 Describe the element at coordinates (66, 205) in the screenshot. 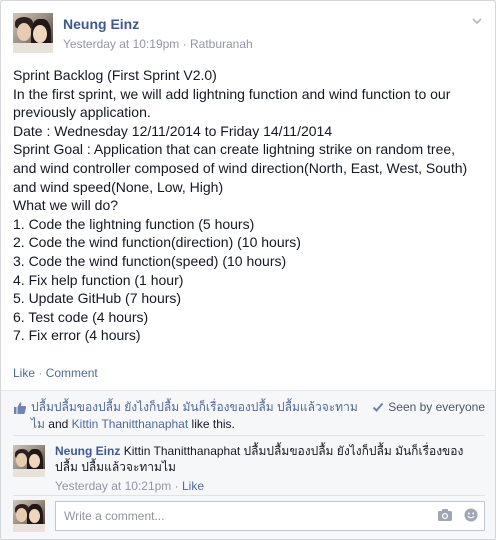

I see `post-text-line: What we will do?` at that location.